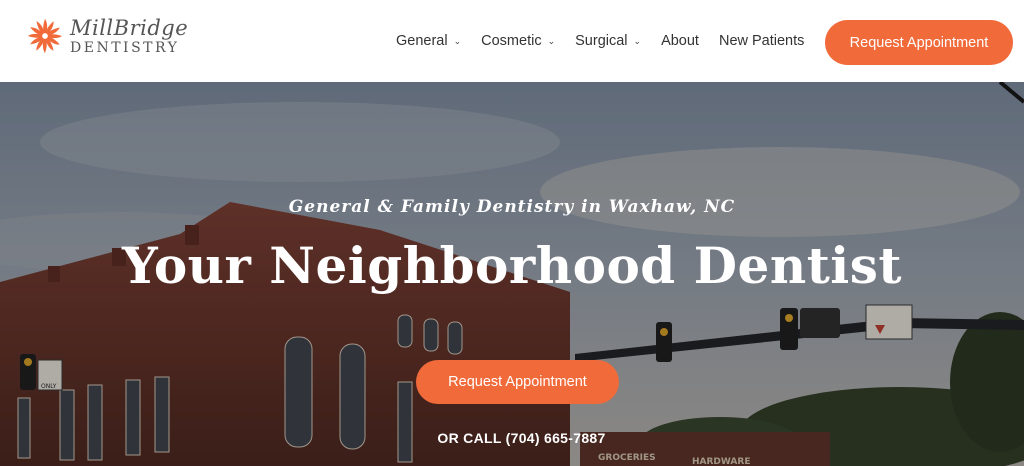 The image size is (1024, 466). I want to click on nav-surgical: Surgical ⌄, so click(608, 41).